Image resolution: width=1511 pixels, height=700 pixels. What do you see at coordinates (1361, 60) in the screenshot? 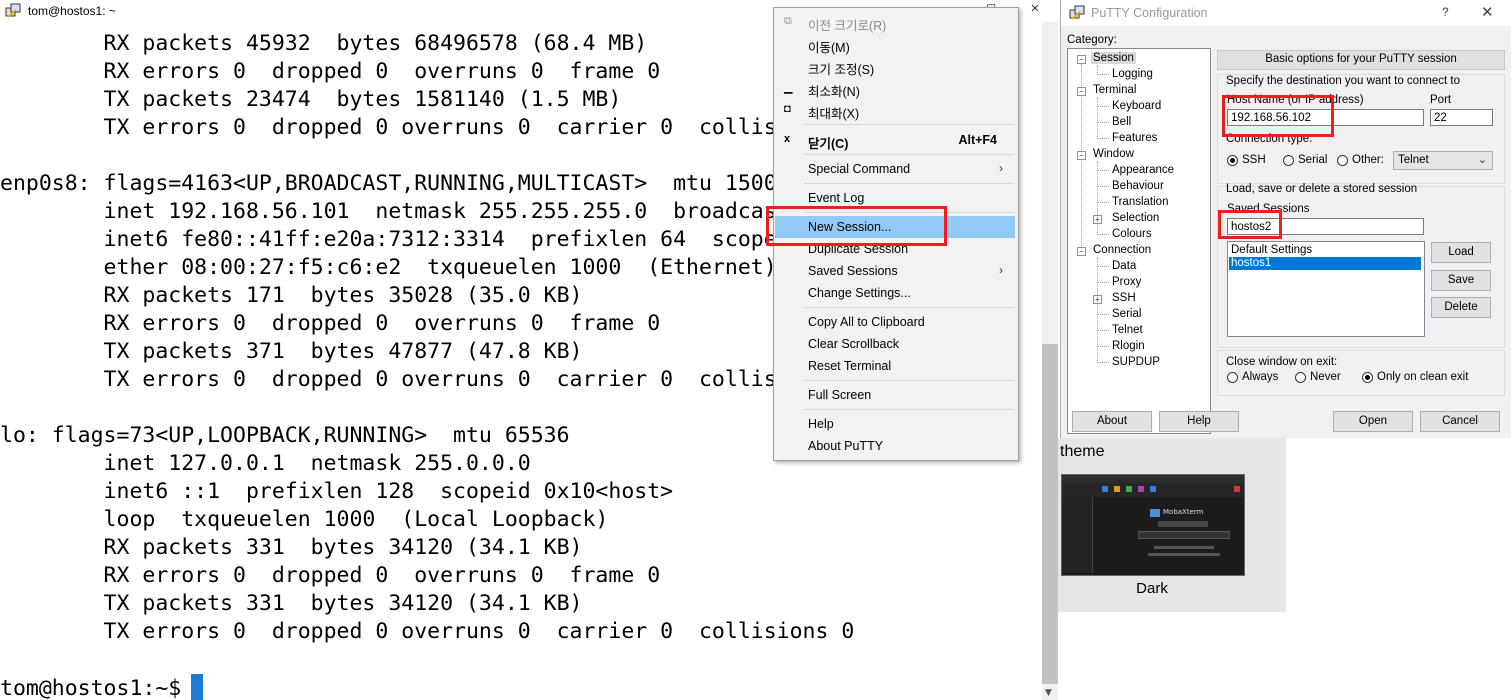
I see `panel-header: Basic options for your PuTTY session` at bounding box center [1361, 60].